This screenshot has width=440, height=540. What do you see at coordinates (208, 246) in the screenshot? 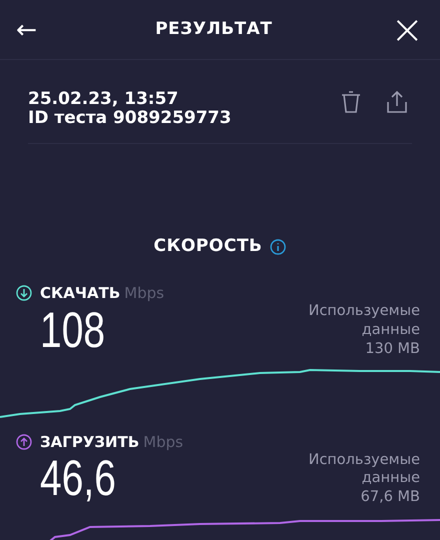
I see `section-title: СКОРОСТЬ` at bounding box center [208, 246].